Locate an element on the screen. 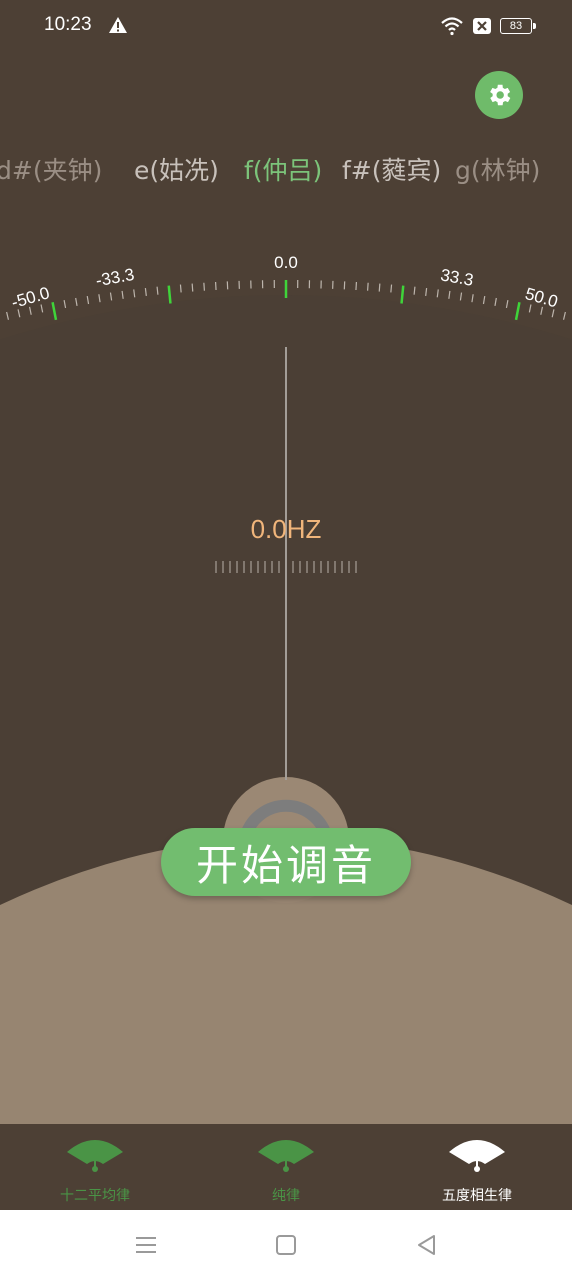  system-navigation-bar is located at coordinates (286, 1245).